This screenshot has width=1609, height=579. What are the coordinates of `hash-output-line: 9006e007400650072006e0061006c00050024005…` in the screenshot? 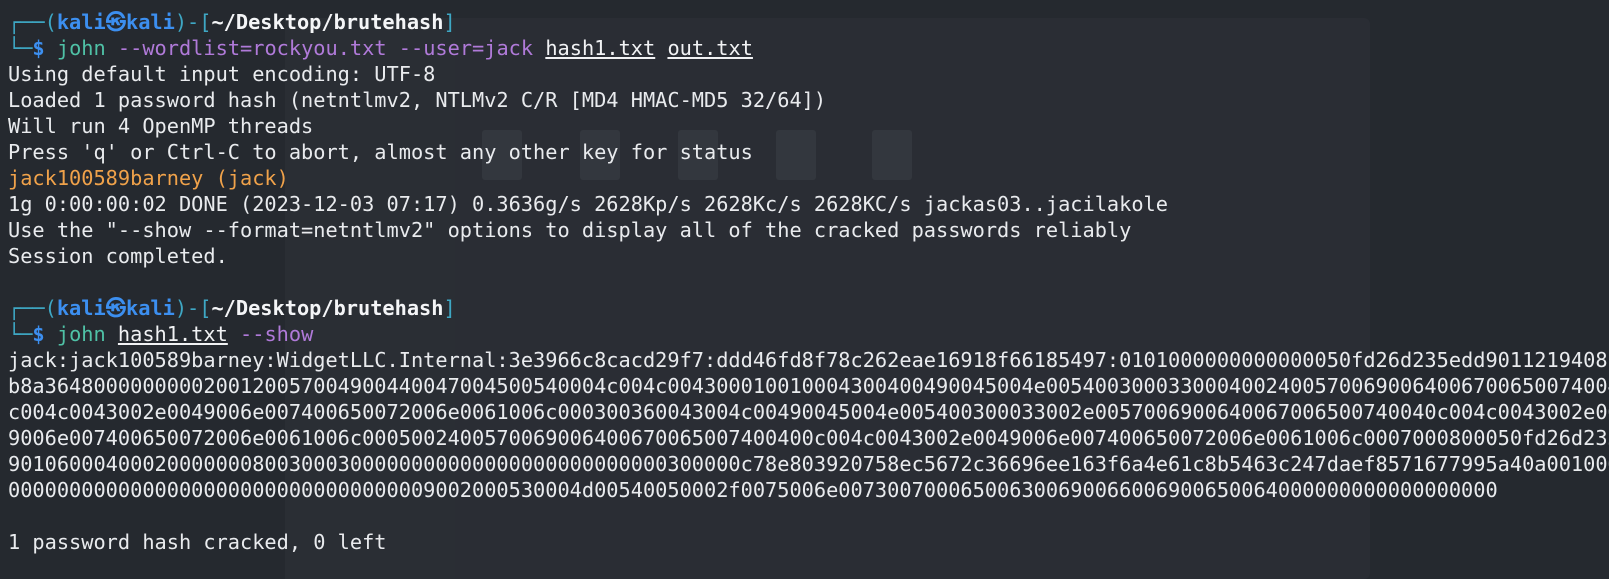 It's located at (808, 438).